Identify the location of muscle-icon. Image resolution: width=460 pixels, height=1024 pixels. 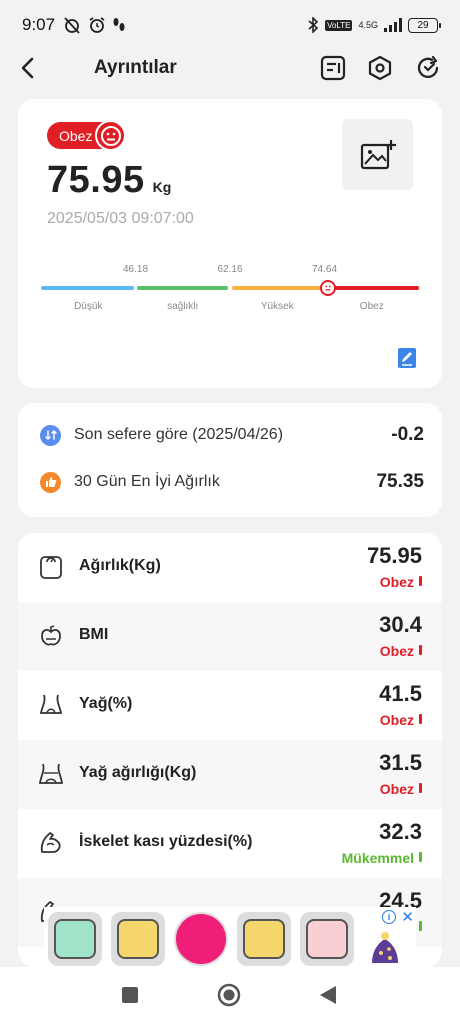
(51, 843).